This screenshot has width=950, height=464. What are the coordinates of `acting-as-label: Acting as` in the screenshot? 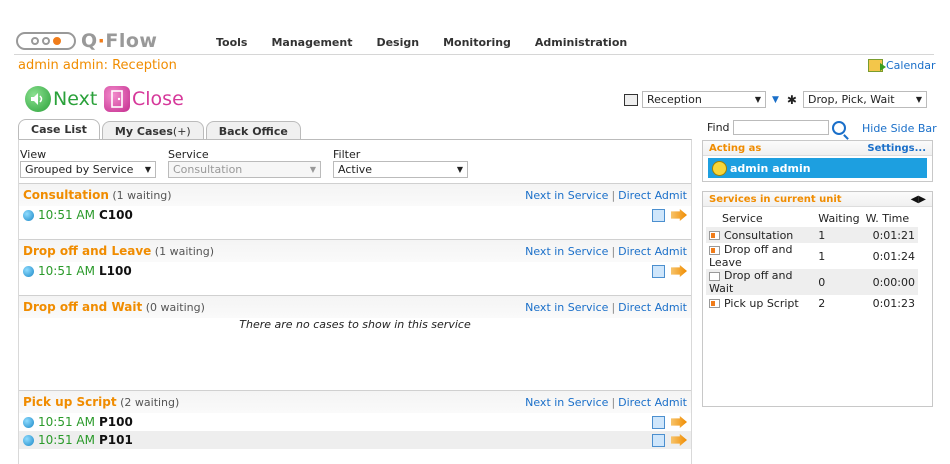 It's located at (735, 148).